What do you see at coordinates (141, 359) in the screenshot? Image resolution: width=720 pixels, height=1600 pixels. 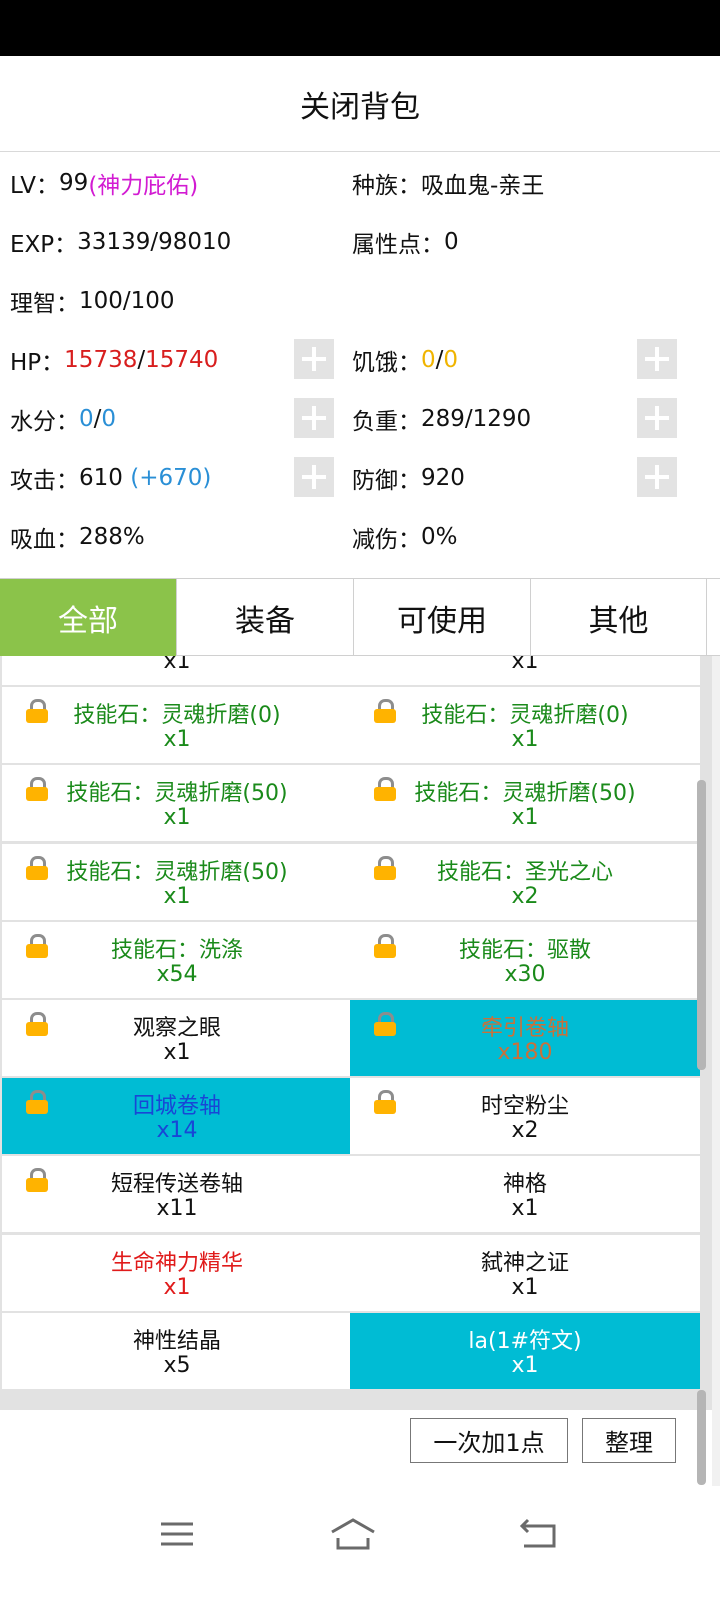 I see `hp-sep: /` at bounding box center [141, 359].